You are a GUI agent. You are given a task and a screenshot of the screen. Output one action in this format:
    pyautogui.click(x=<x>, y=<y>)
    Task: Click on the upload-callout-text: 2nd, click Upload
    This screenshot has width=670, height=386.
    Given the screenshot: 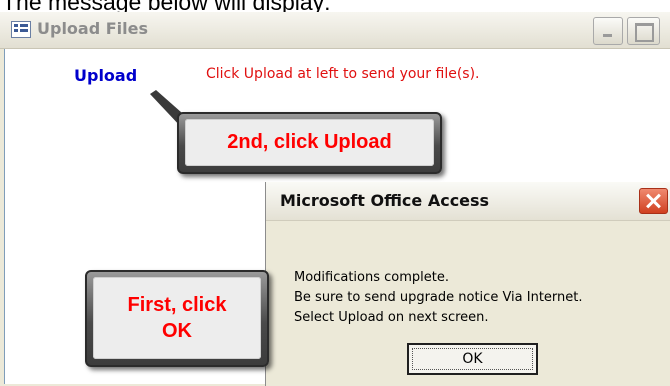 What is the action you would take?
    pyautogui.click(x=309, y=142)
    